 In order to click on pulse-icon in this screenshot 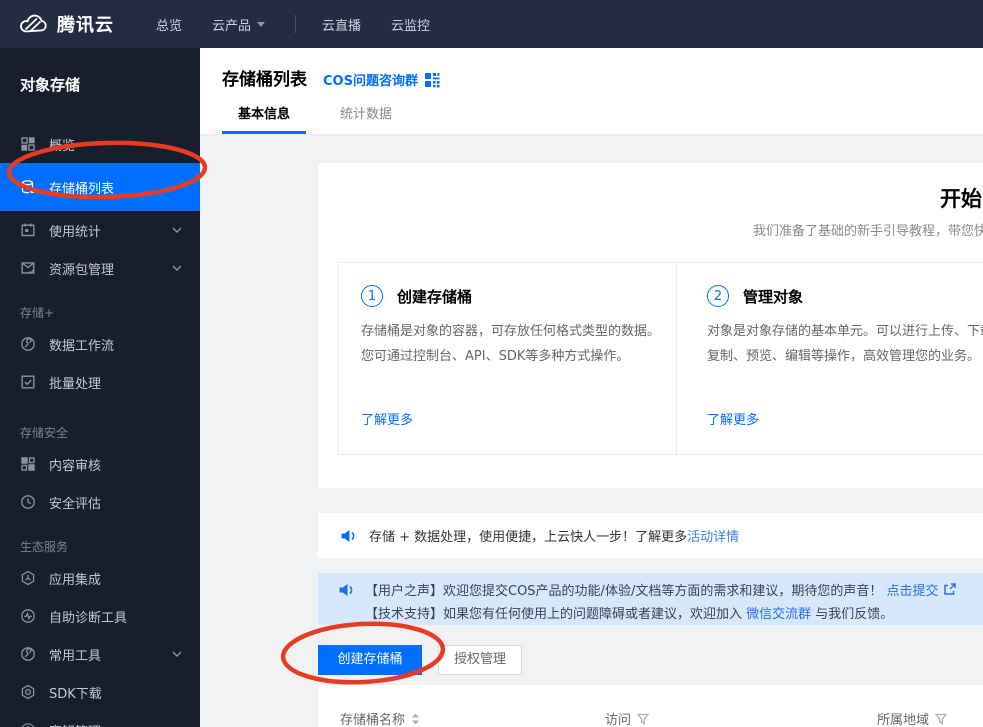, I will do `click(28, 616)`.